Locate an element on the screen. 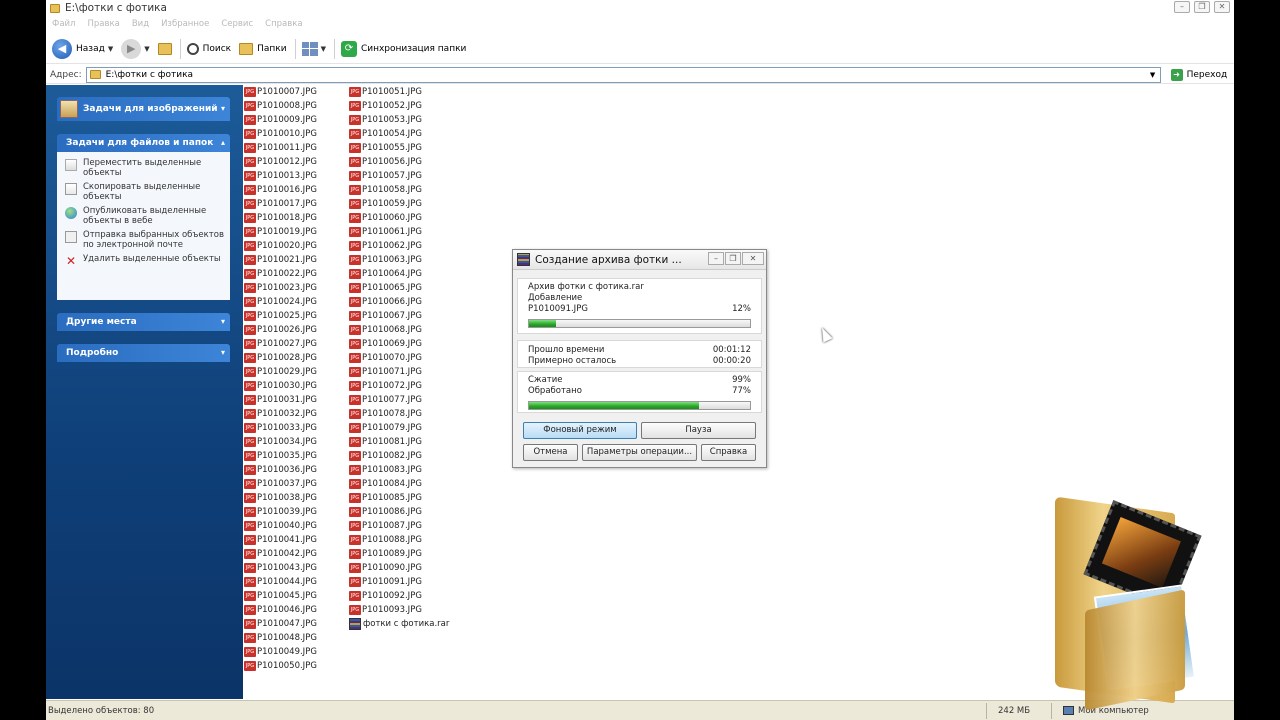 This screenshot has width=1280, height=720. file-item: JPG P1010034.JPG is located at coordinates (280, 442).